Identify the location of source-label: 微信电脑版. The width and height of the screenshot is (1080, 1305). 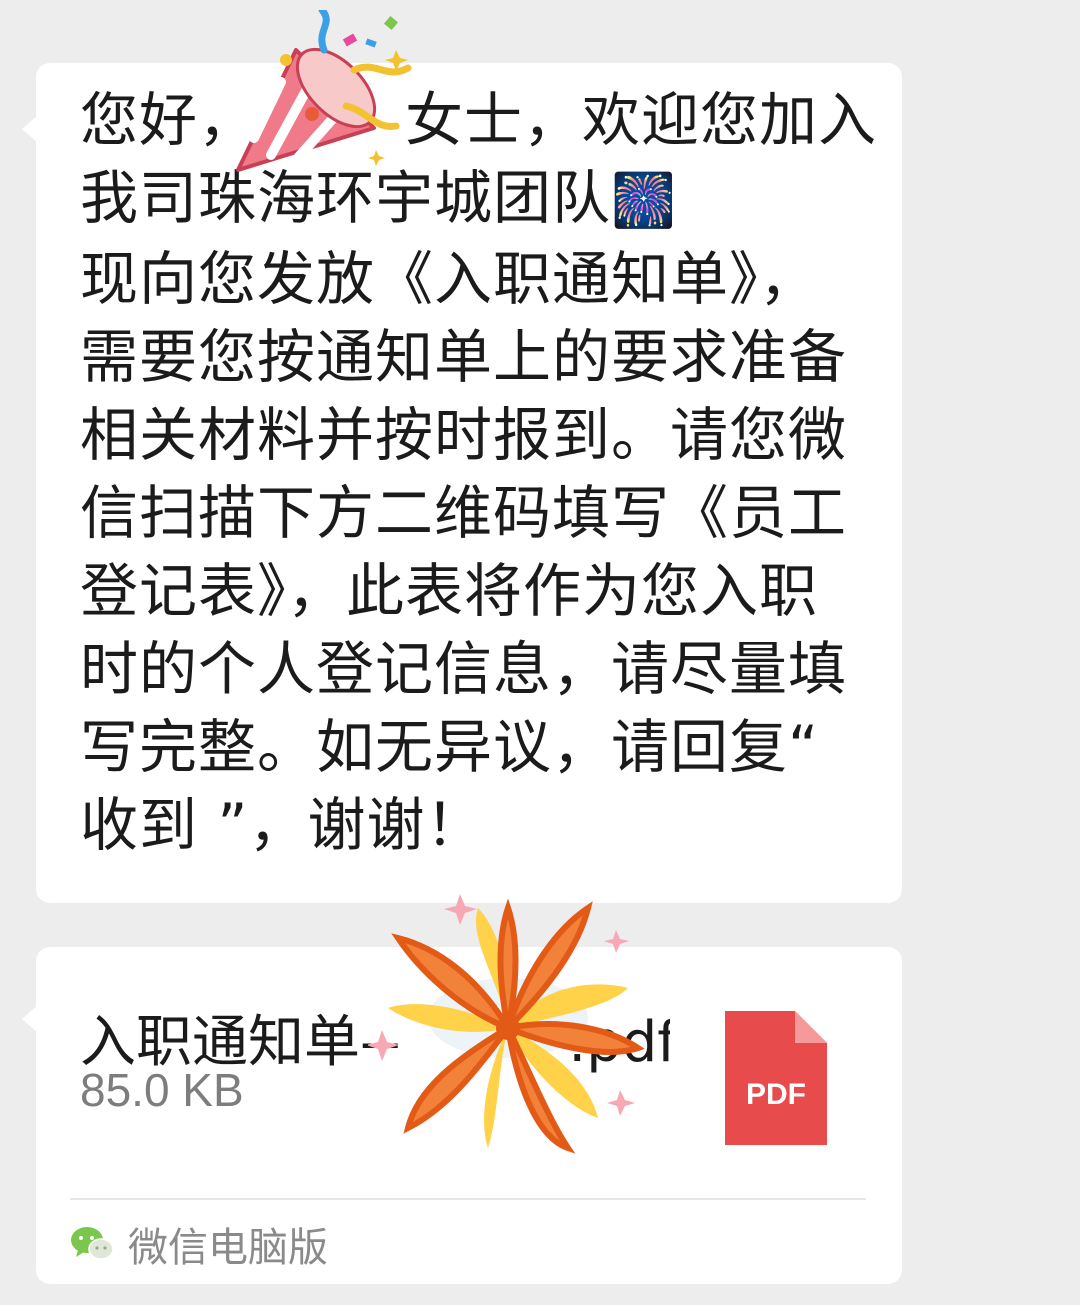
(228, 1248).